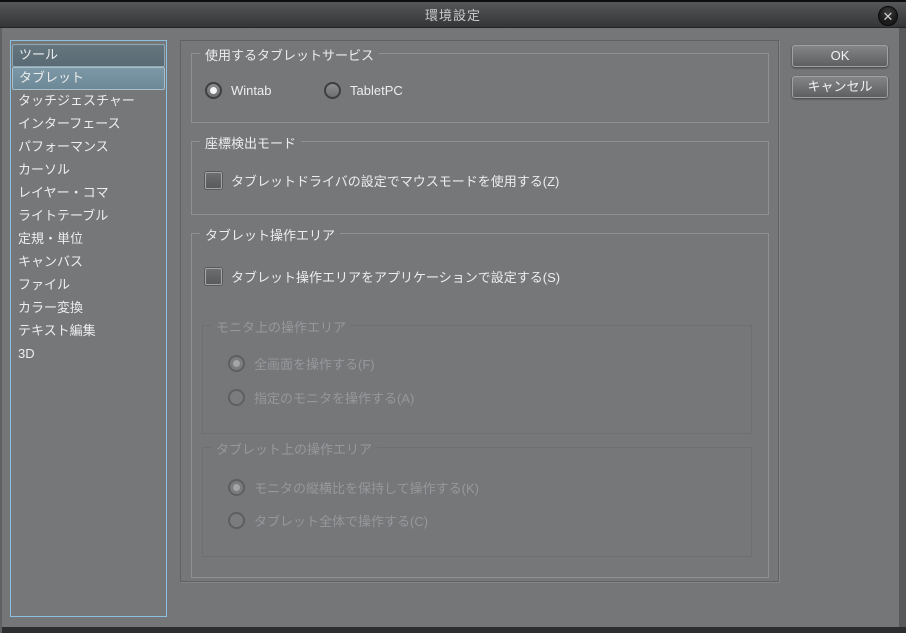 Image resolution: width=906 pixels, height=633 pixels. Describe the element at coordinates (88, 55) in the screenshot. I see `sidebar-item-ツール: ツール` at that location.